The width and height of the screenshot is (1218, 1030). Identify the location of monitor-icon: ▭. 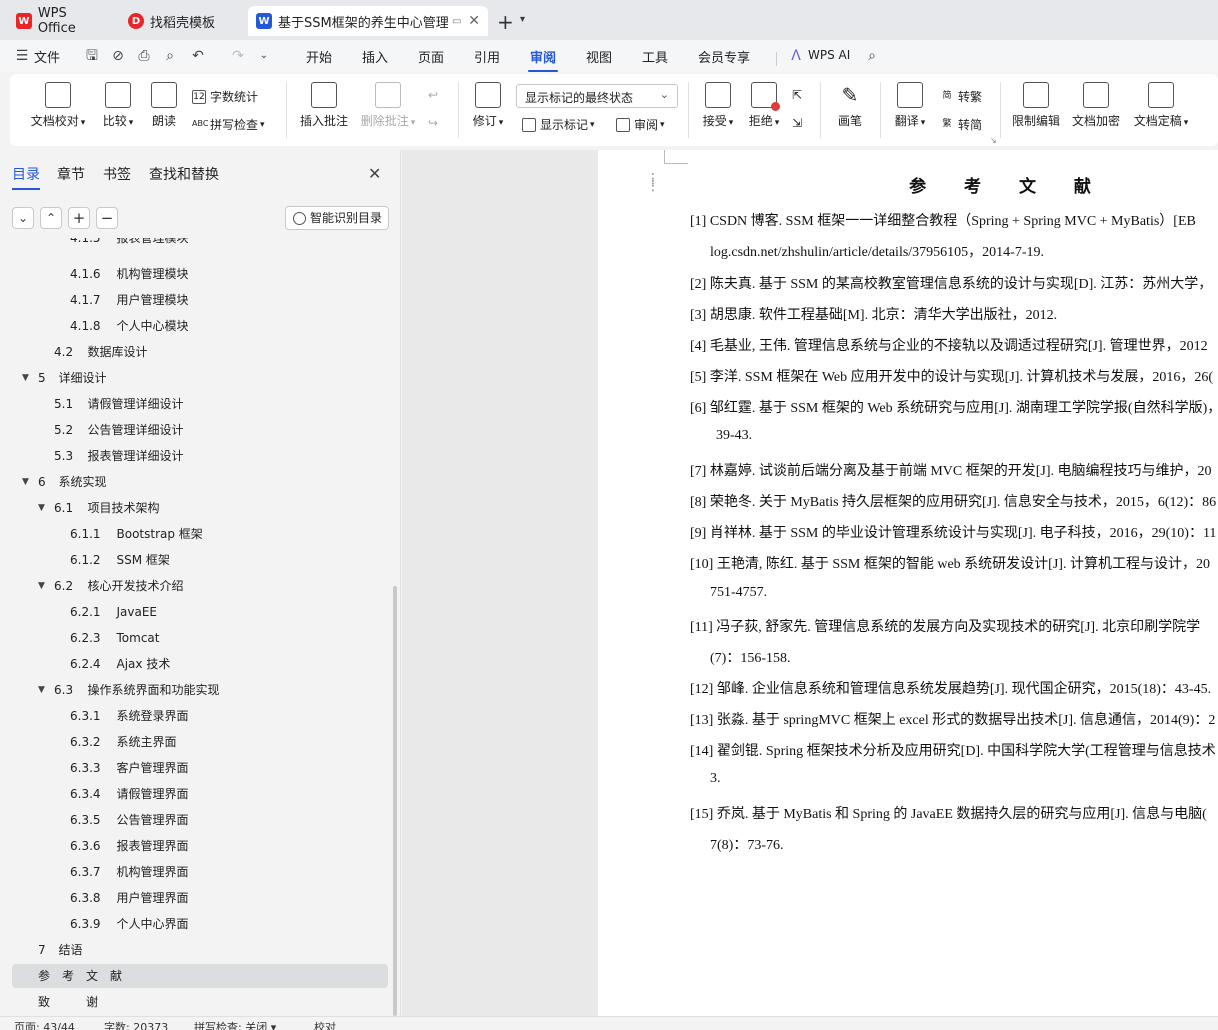
(456, 21).